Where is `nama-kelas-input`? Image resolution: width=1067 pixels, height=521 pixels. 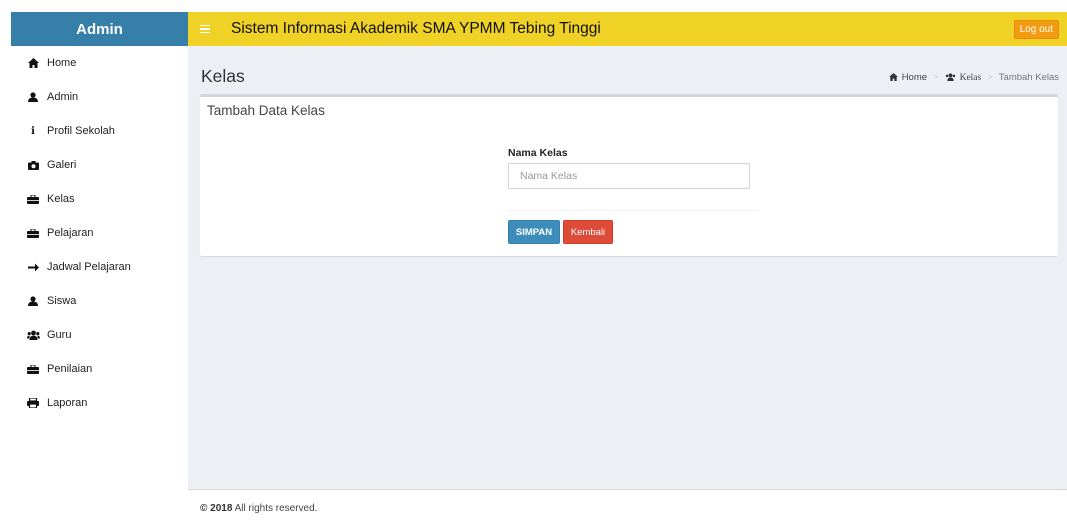 nama-kelas-input is located at coordinates (629, 176).